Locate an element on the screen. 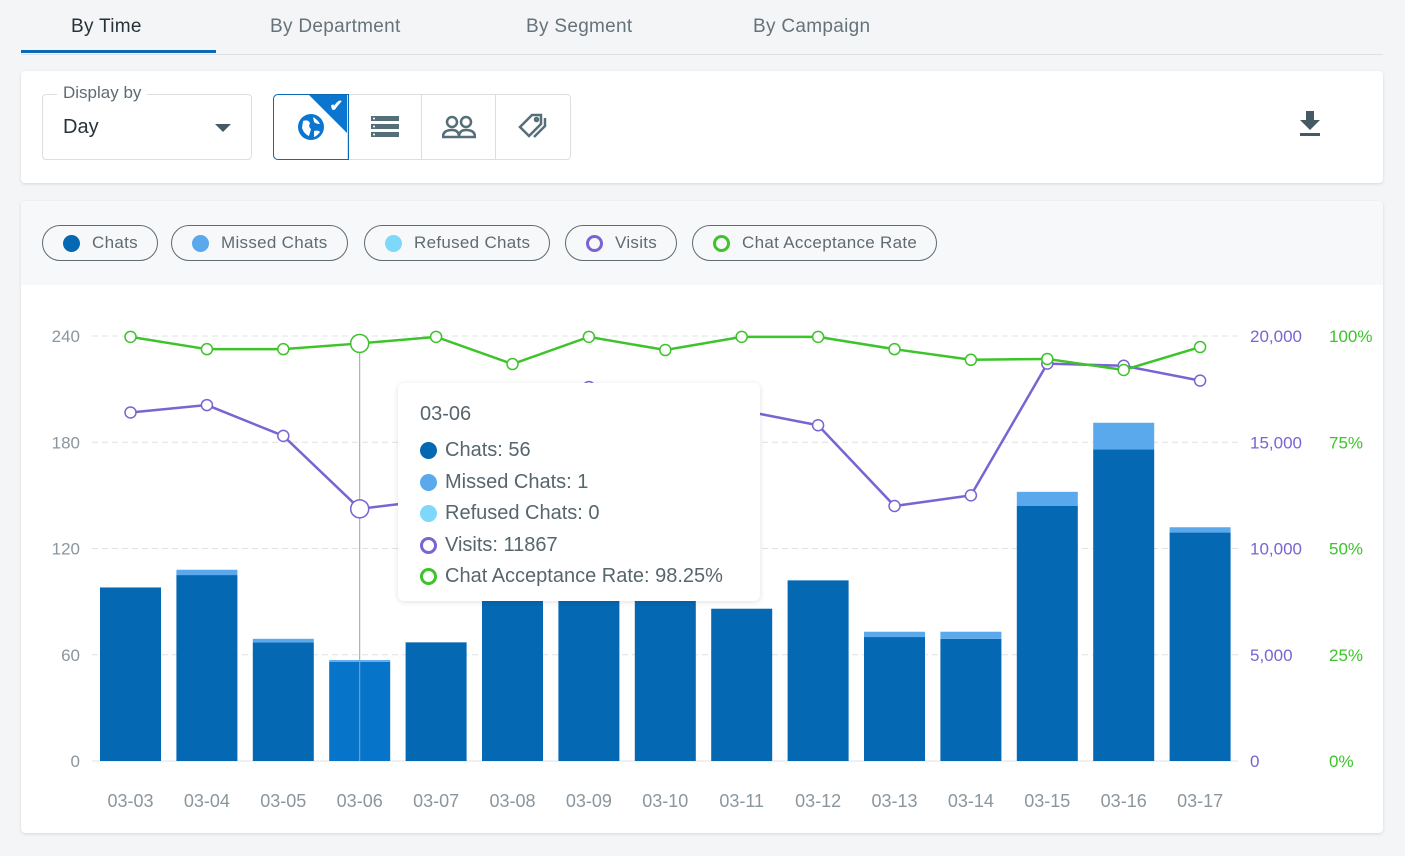 The width and height of the screenshot is (1405, 856). x-tick: 03-15 is located at coordinates (1047, 801).